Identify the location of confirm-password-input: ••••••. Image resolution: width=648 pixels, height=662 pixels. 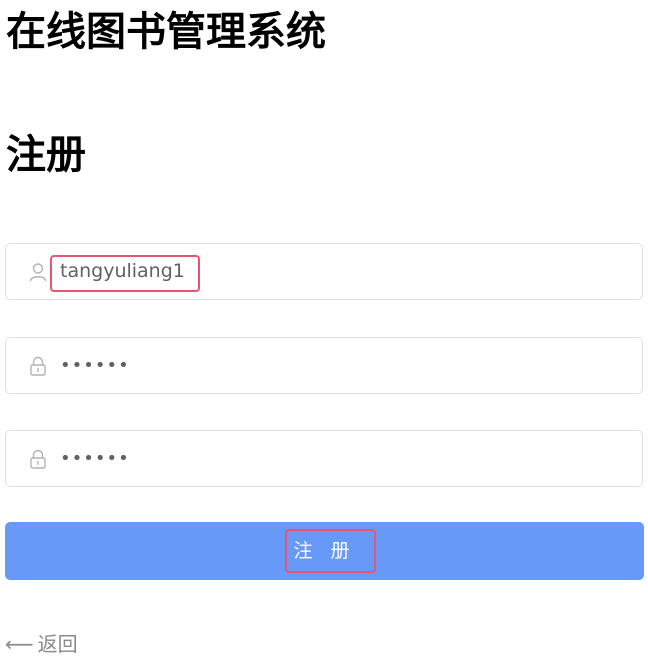
(95, 458).